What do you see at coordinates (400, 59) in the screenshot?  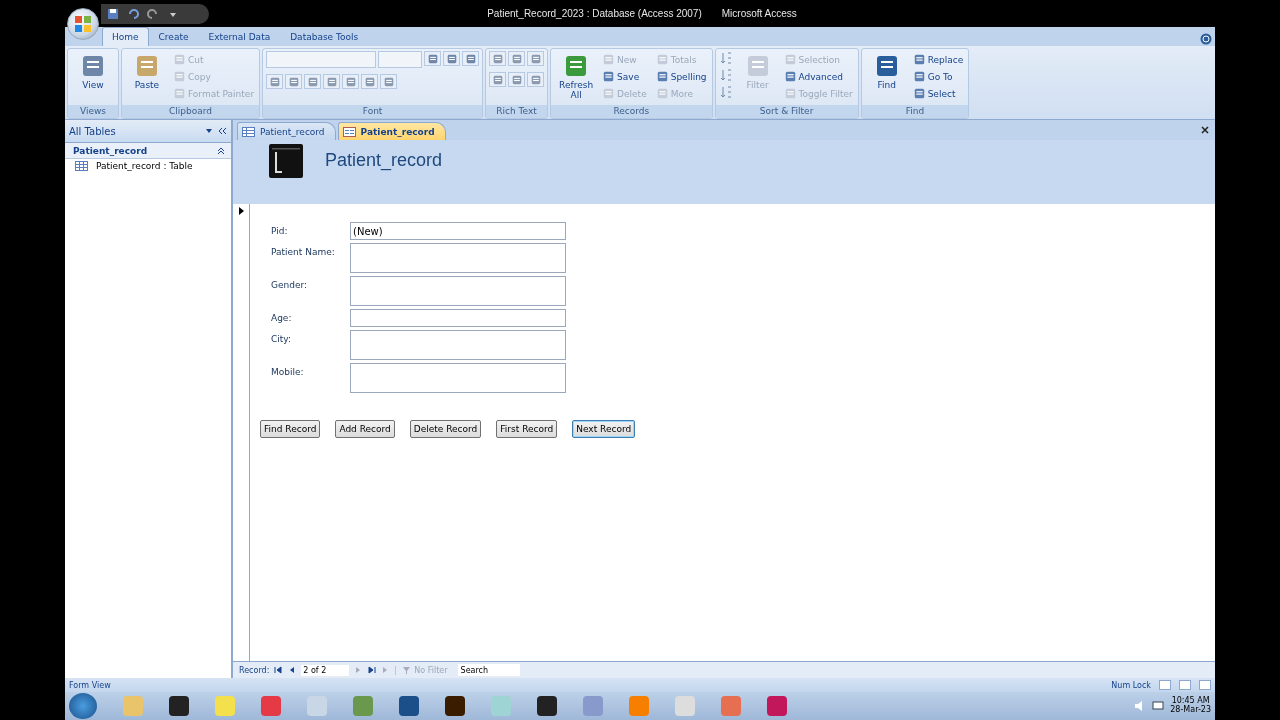 I see `font-size-field` at bounding box center [400, 59].